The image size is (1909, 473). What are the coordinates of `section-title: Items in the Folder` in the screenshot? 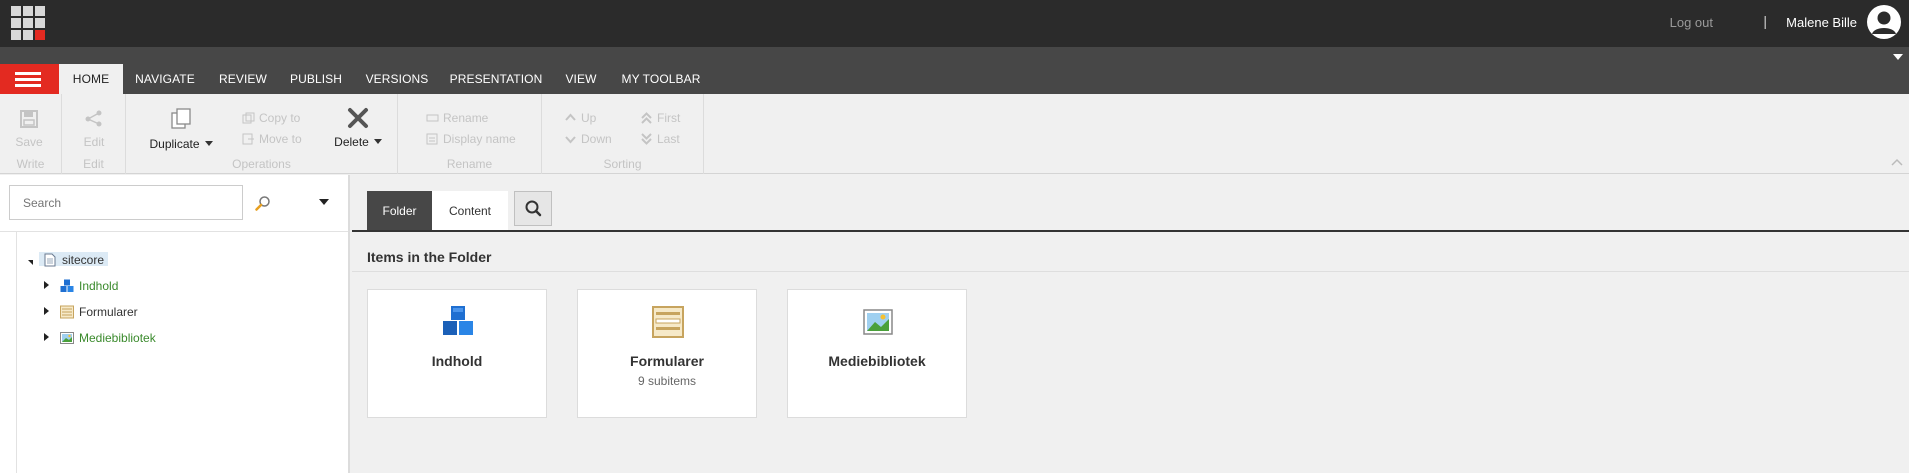 It's located at (429, 257).